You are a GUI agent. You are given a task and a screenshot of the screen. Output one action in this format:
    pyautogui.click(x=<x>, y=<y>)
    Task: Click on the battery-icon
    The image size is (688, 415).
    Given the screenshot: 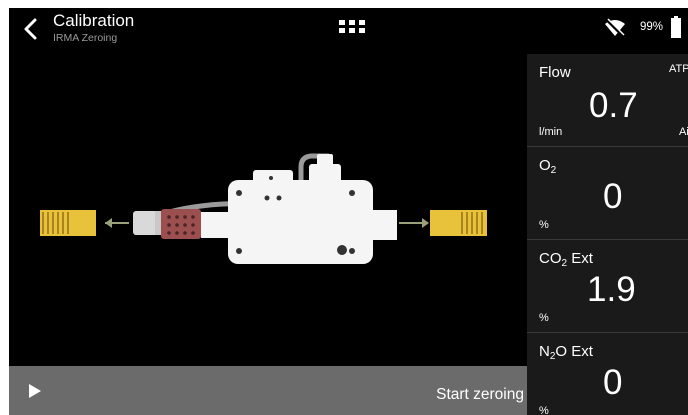 What is the action you would take?
    pyautogui.click(x=676, y=27)
    